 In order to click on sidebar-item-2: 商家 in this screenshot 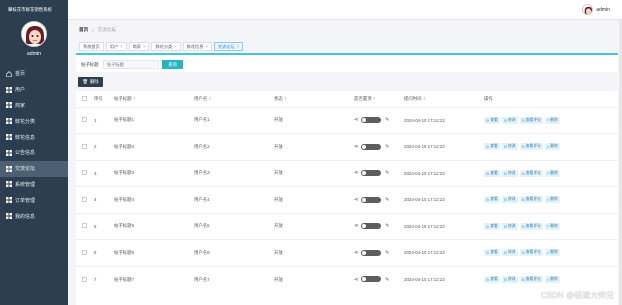, I will do `click(34, 106)`.